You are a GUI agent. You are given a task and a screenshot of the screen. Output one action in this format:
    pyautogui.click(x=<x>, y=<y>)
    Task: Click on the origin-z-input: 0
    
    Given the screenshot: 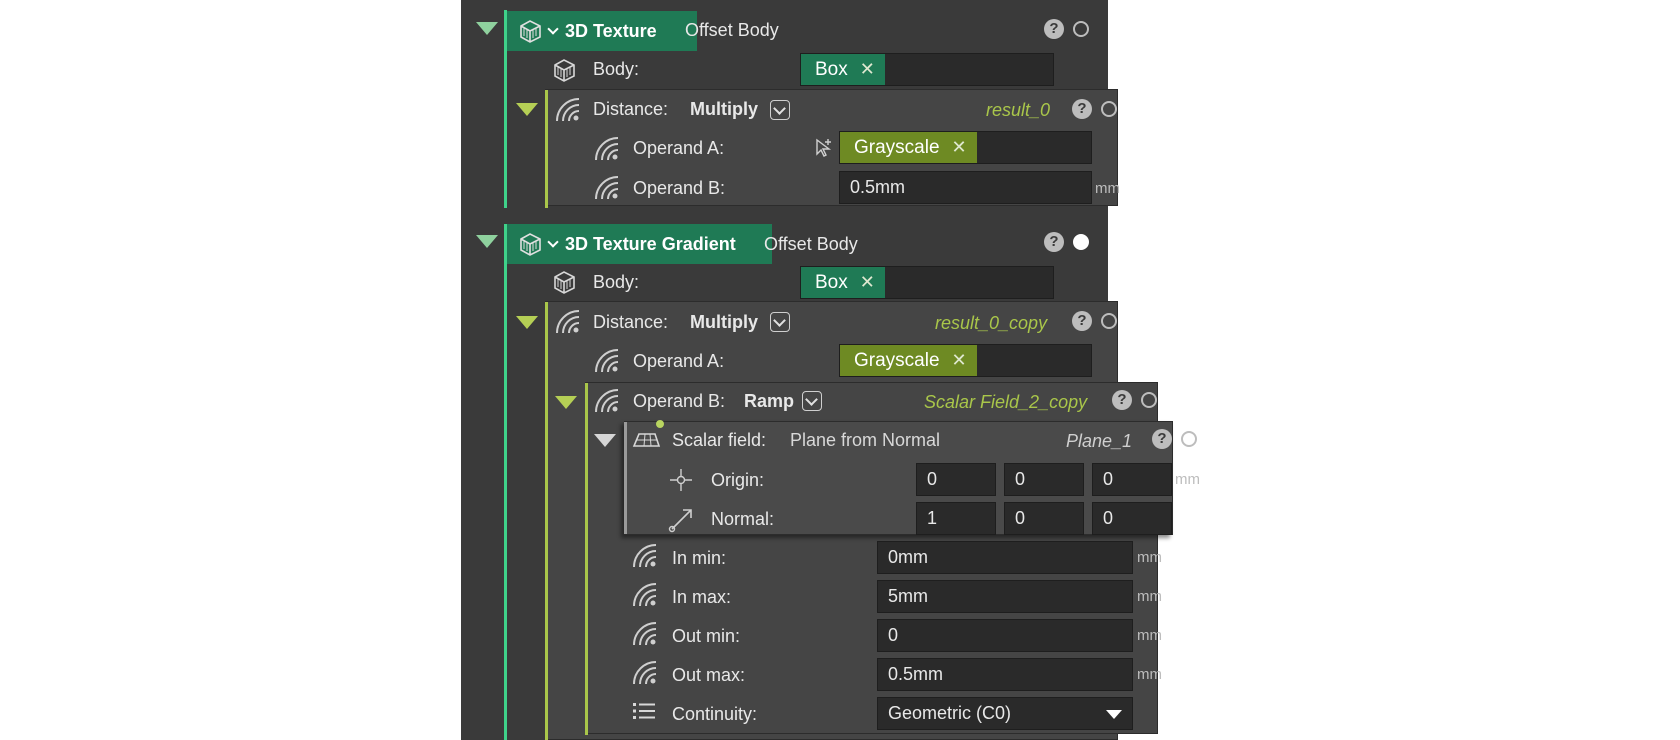 What is the action you would take?
    pyautogui.click(x=1132, y=479)
    